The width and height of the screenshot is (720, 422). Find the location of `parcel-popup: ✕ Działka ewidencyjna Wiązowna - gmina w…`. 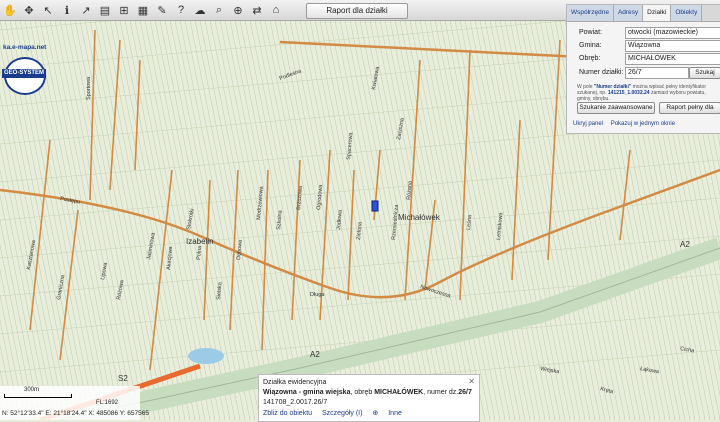

parcel-popup: ✕ Działka ewidencyjna Wiązowna - gmina w… is located at coordinates (369, 398).